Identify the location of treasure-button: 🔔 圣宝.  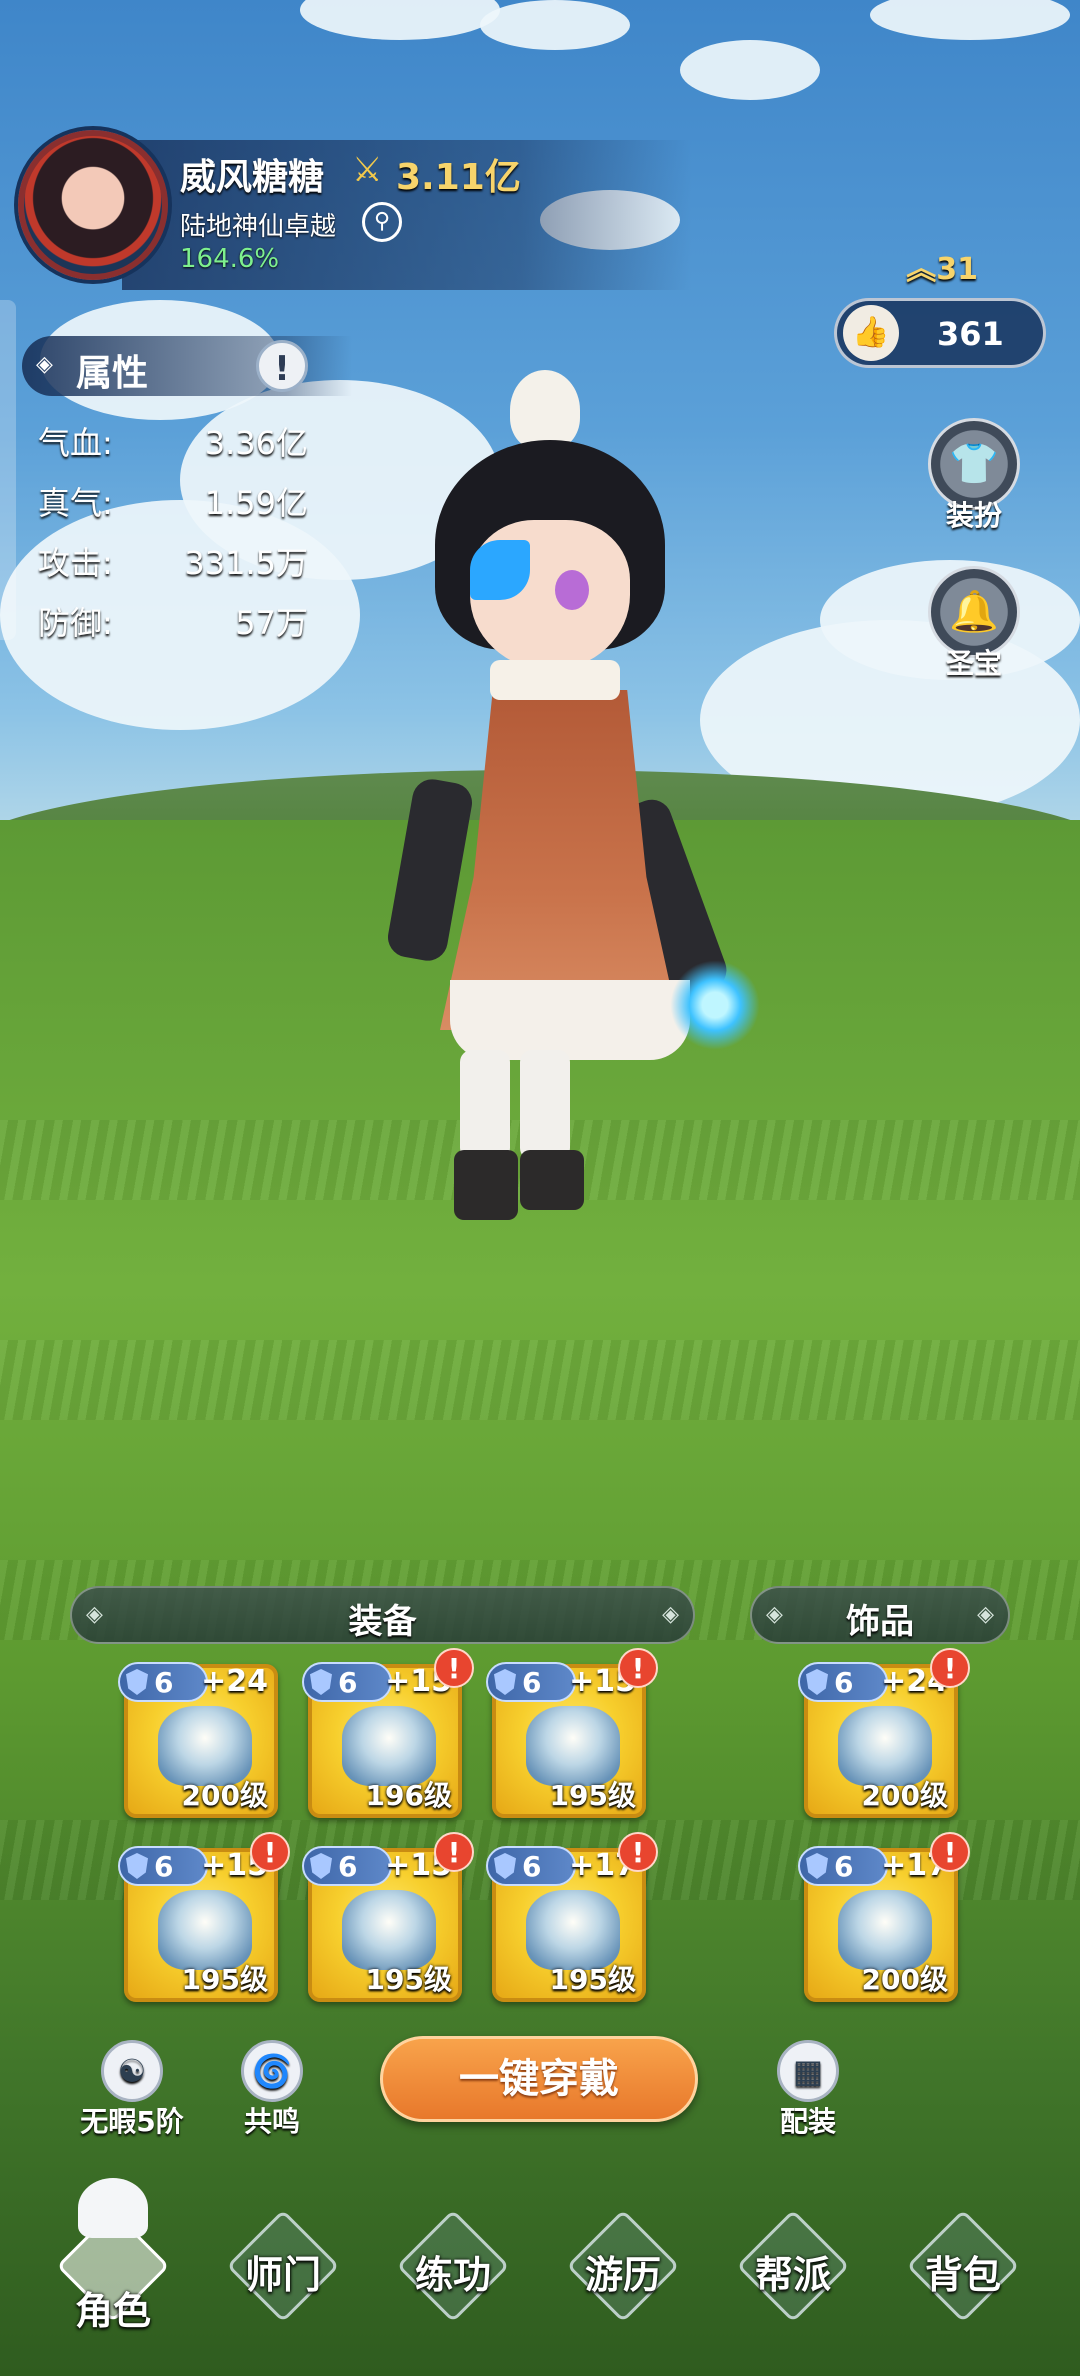
(974, 624).